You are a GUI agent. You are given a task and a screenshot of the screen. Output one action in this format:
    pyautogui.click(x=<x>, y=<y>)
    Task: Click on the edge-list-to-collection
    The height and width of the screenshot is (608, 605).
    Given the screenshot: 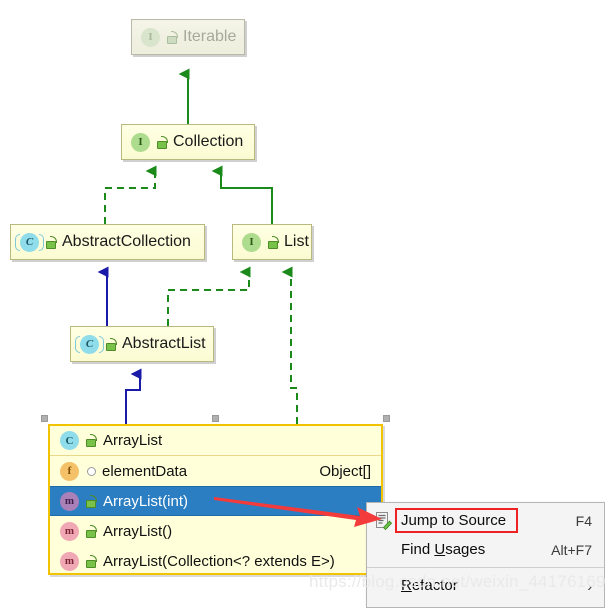 What is the action you would take?
    pyautogui.click(x=242, y=194)
    